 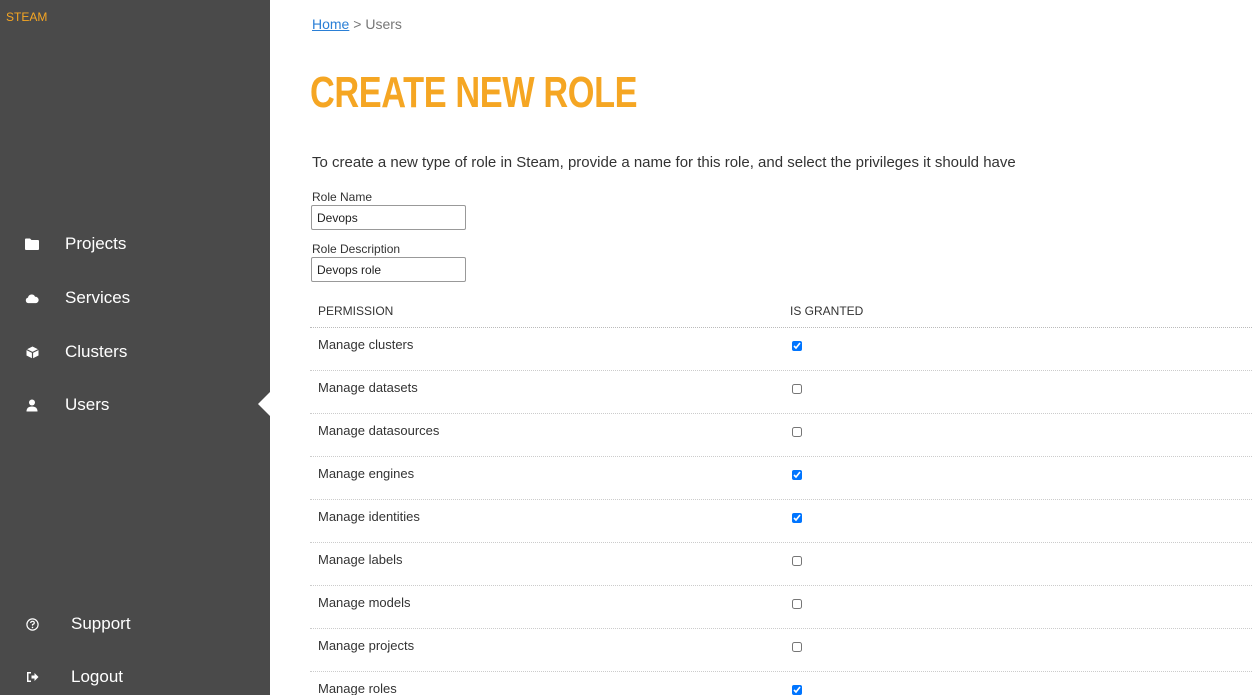 I want to click on sidebar-item-label: Projects, so click(x=96, y=243).